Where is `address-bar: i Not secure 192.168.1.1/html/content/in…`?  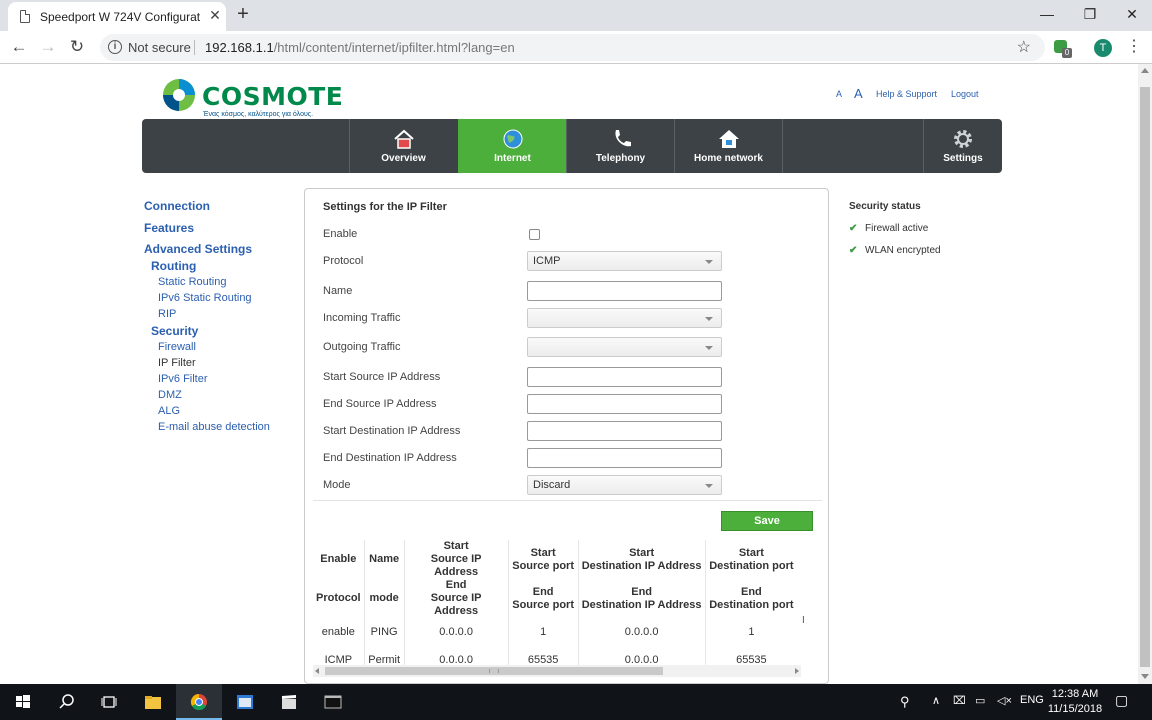 address-bar: i Not secure 192.168.1.1/html/content/in… is located at coordinates (572, 47).